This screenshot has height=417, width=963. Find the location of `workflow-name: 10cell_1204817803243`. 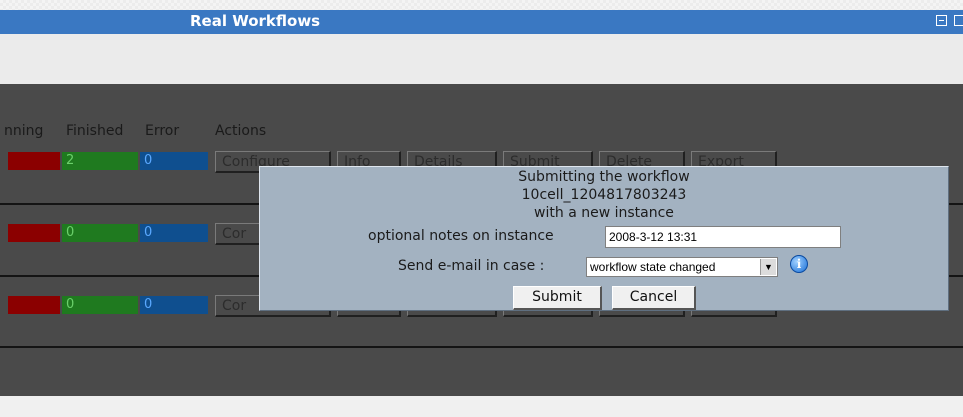

workflow-name: 10cell_1204817803243 is located at coordinates (604, 195).